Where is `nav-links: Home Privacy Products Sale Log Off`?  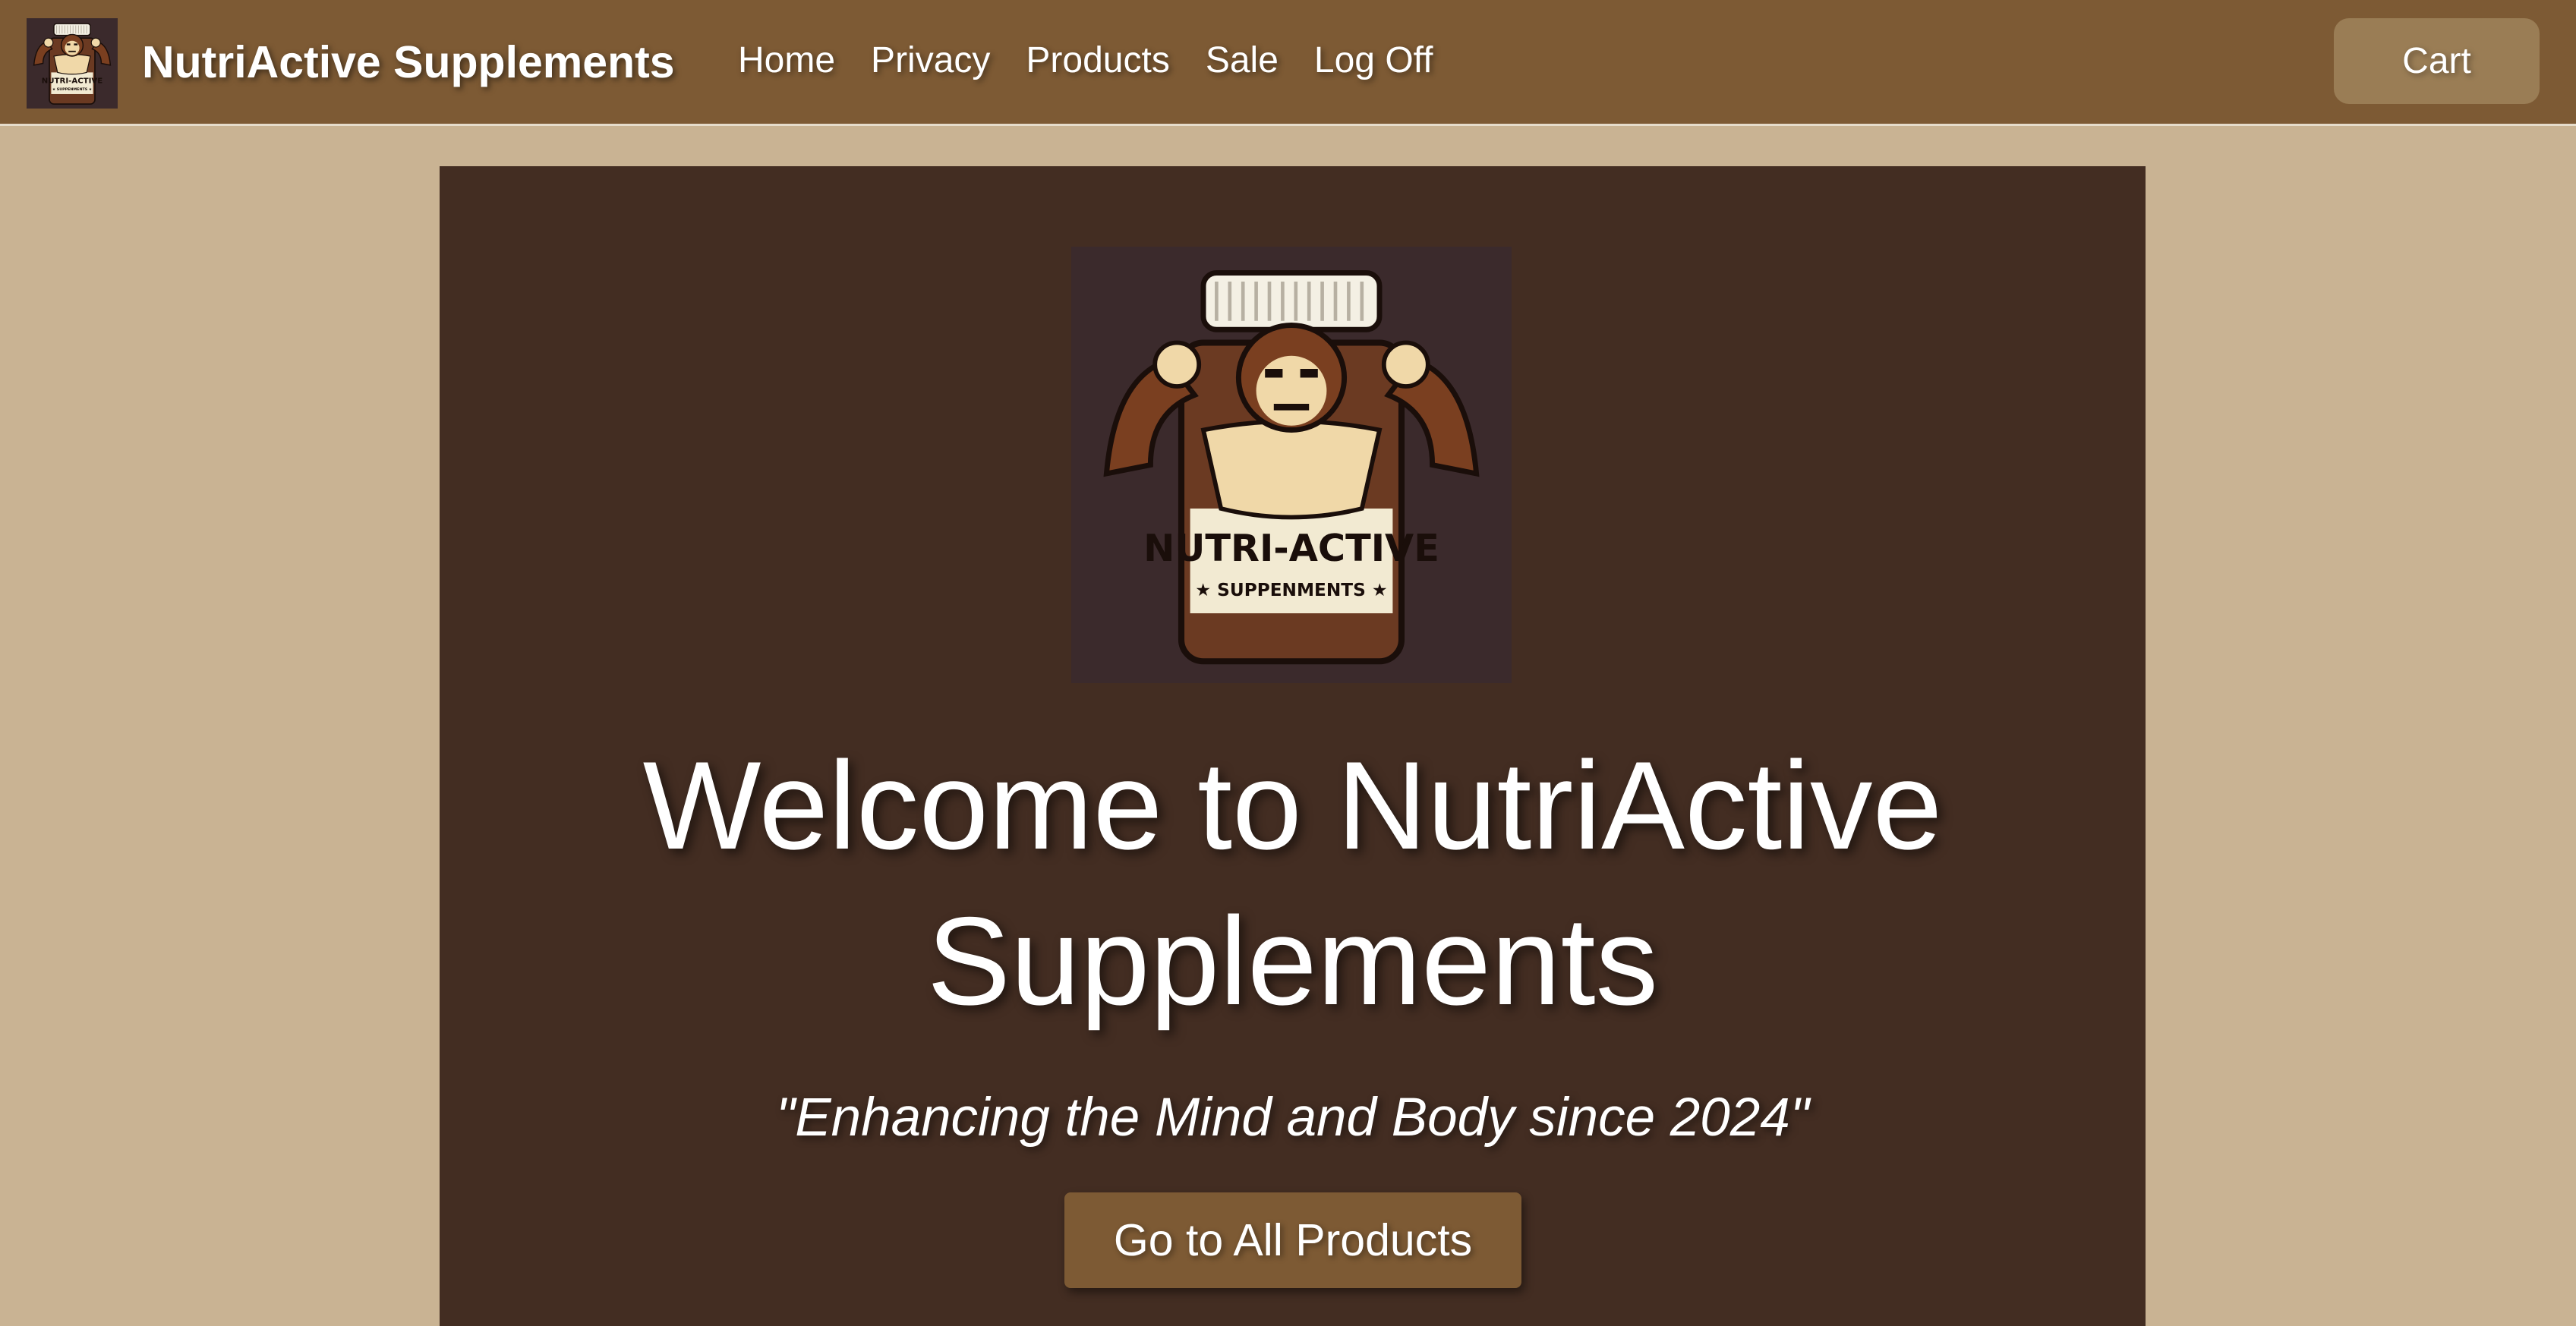
nav-links: Home Privacy Products Sale Log Off is located at coordinates (1085, 60).